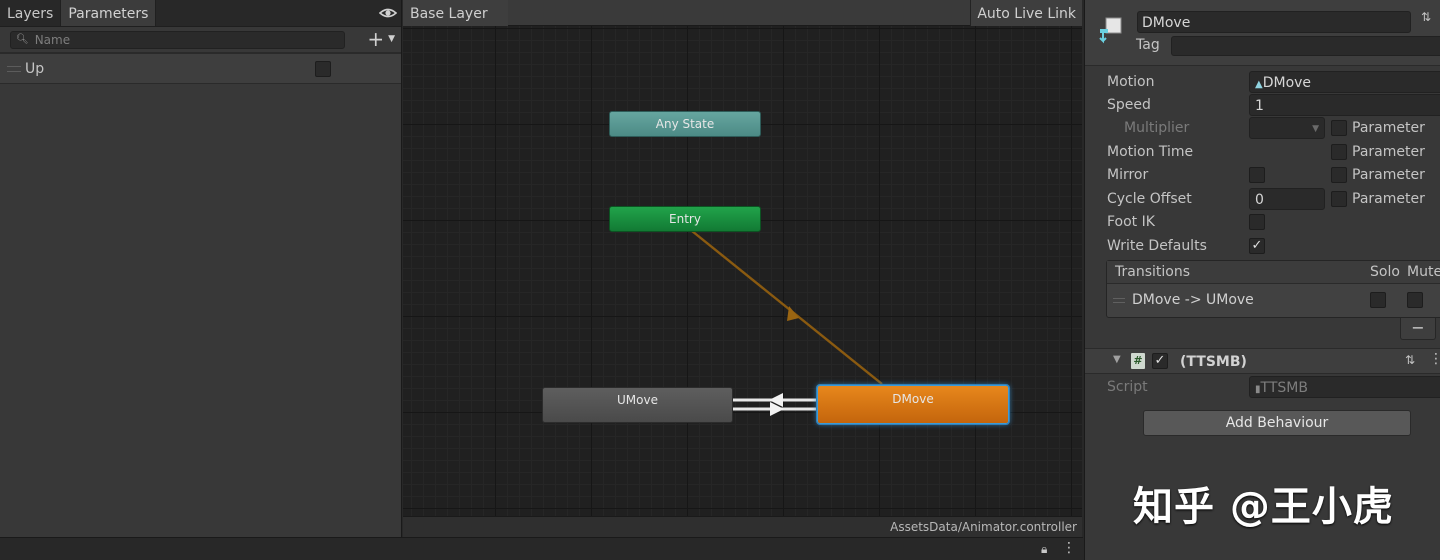 Image resolution: width=1440 pixels, height=560 pixels. Describe the element at coordinates (1160, 361) in the screenshot. I see `behaviour-enabled-checkbox: ✓` at that location.